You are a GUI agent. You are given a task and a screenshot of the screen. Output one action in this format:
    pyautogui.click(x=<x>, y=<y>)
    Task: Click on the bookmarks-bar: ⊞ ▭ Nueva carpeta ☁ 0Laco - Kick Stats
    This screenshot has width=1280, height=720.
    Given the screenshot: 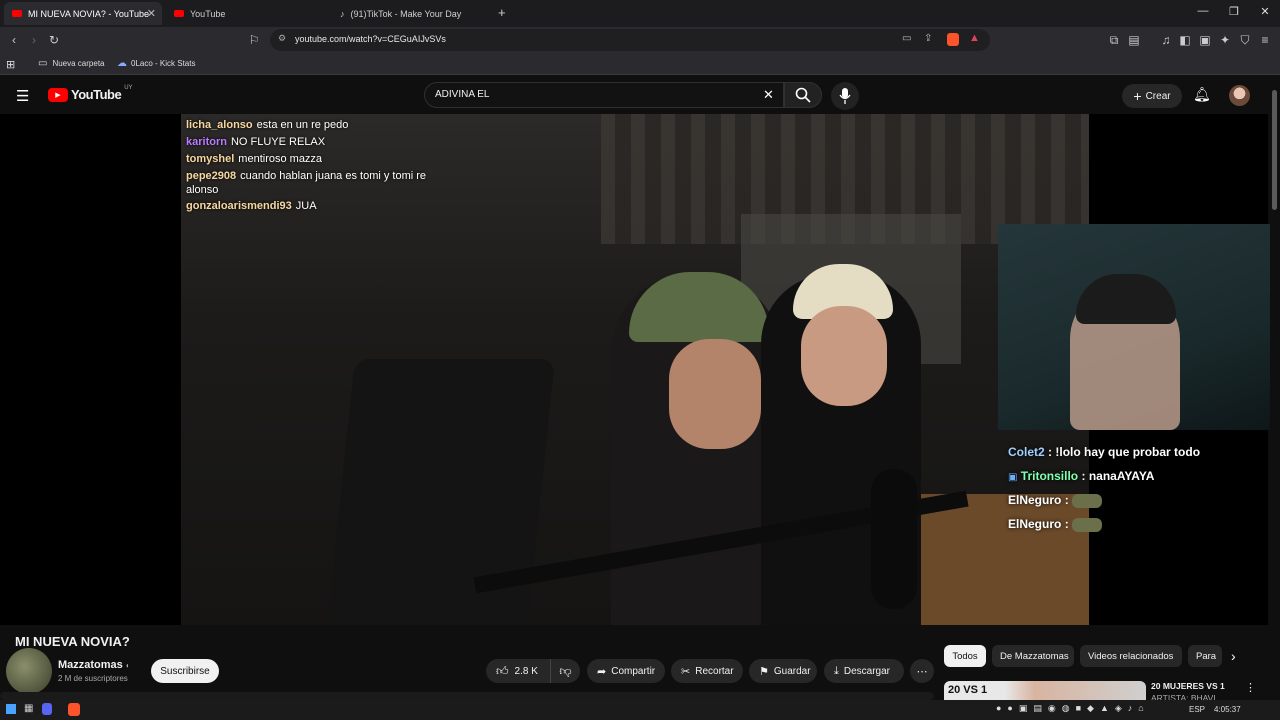 What is the action you would take?
    pyautogui.click(x=640, y=64)
    